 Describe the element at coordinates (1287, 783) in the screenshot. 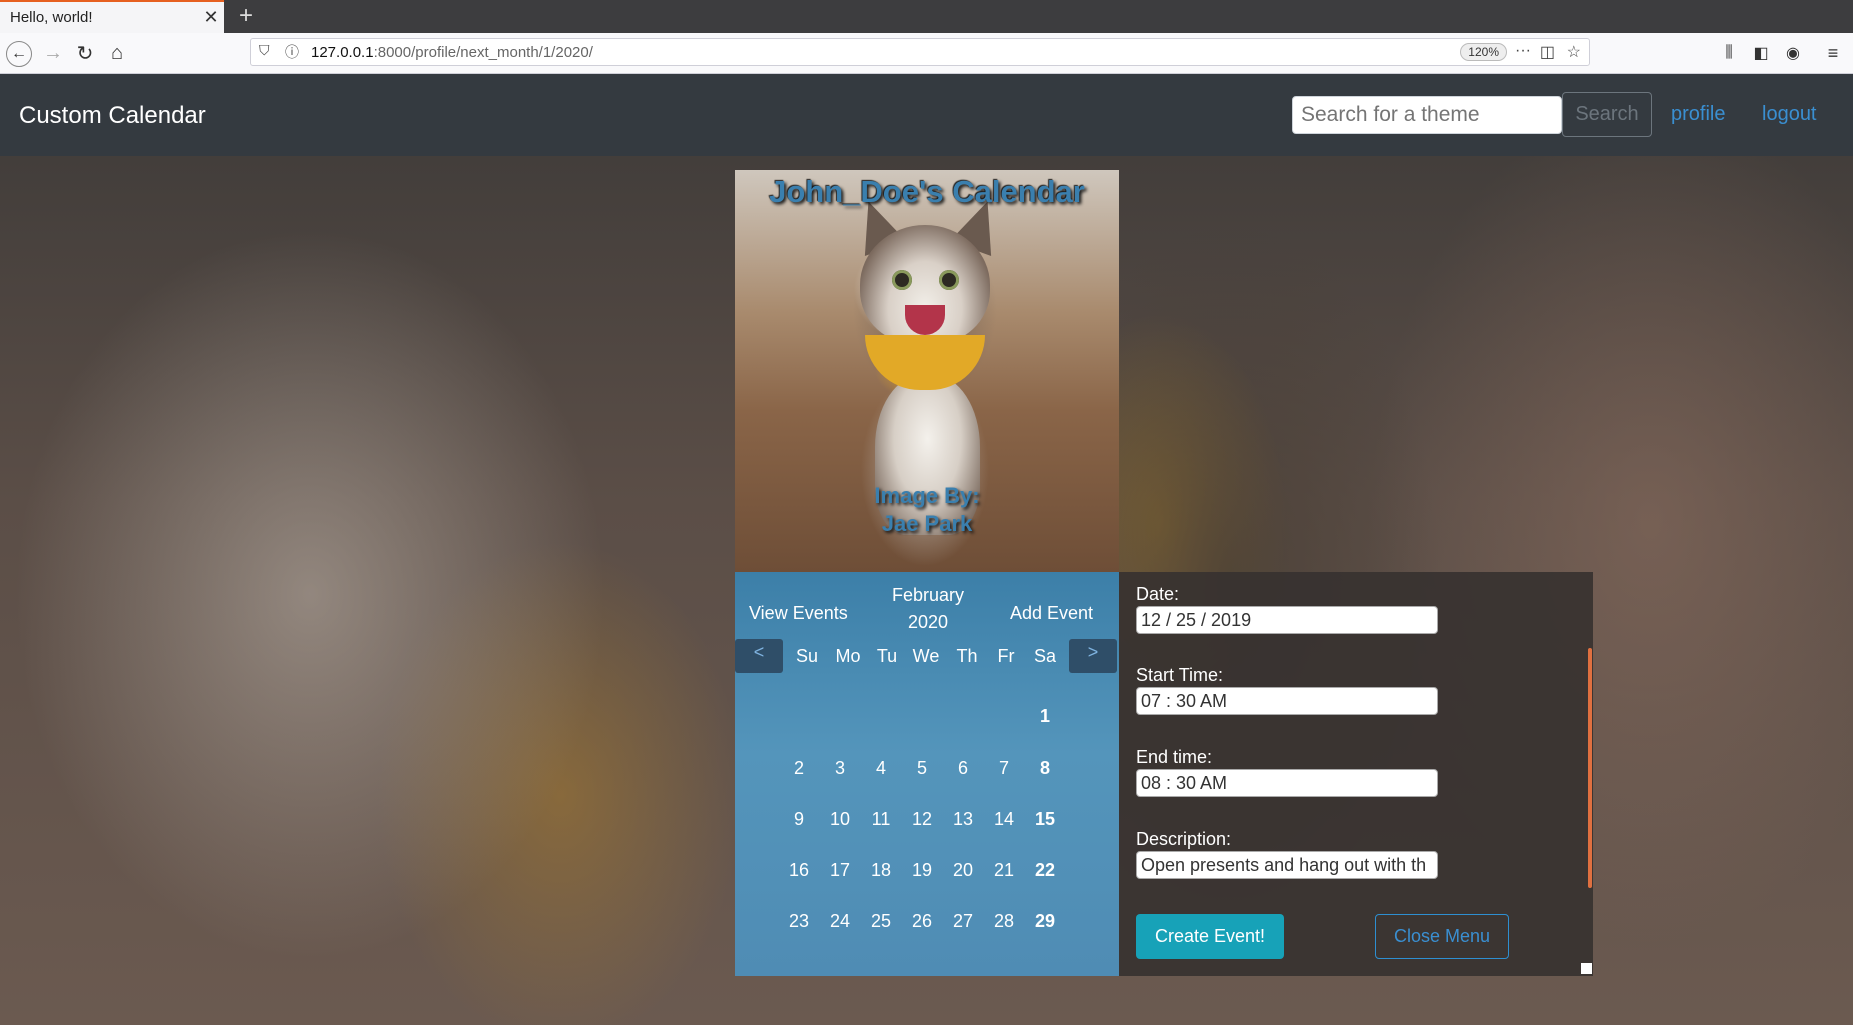

I see `end-time-field: 08 : 30 AM` at that location.